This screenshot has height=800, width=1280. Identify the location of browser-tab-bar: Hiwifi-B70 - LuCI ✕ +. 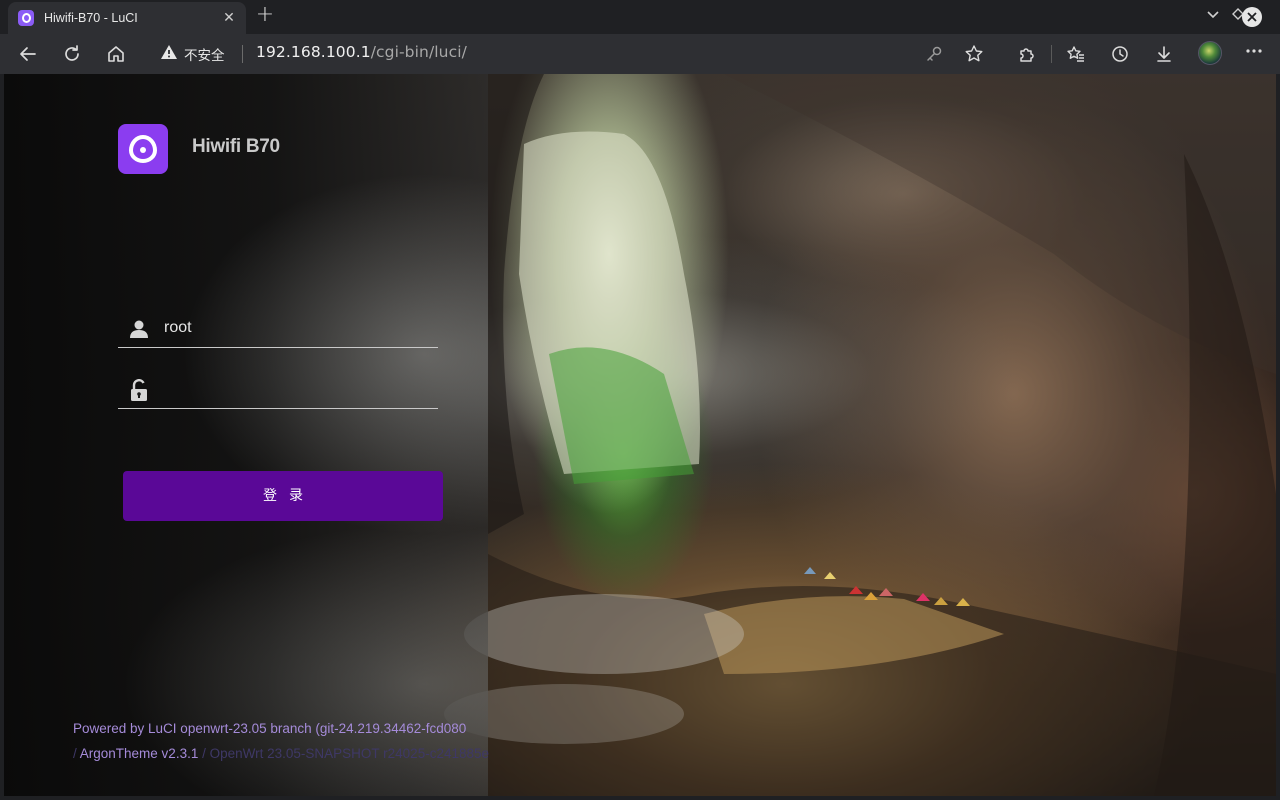
(640, 17).